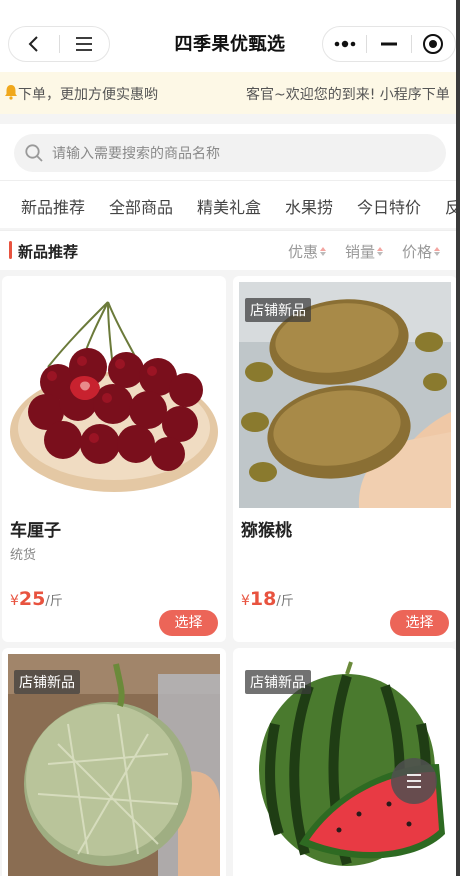 Image resolution: width=460 pixels, height=876 pixels. Describe the element at coordinates (263, 599) in the screenshot. I see `price-value: 18` at that location.